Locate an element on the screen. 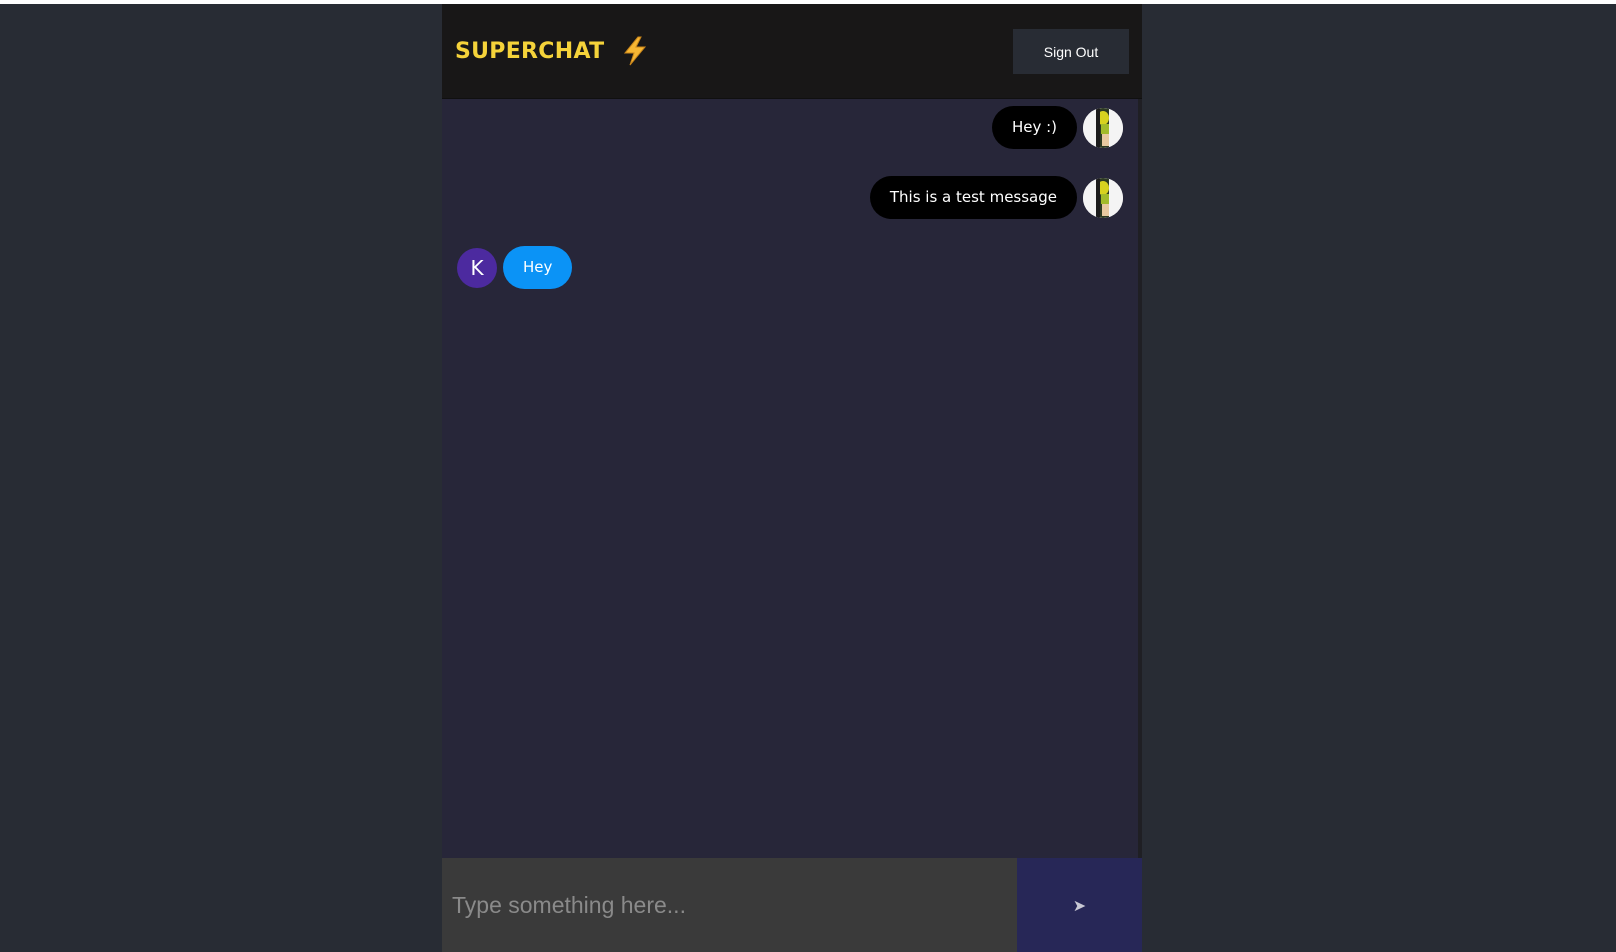  message-bubble: This is a test message is located at coordinates (973, 197).